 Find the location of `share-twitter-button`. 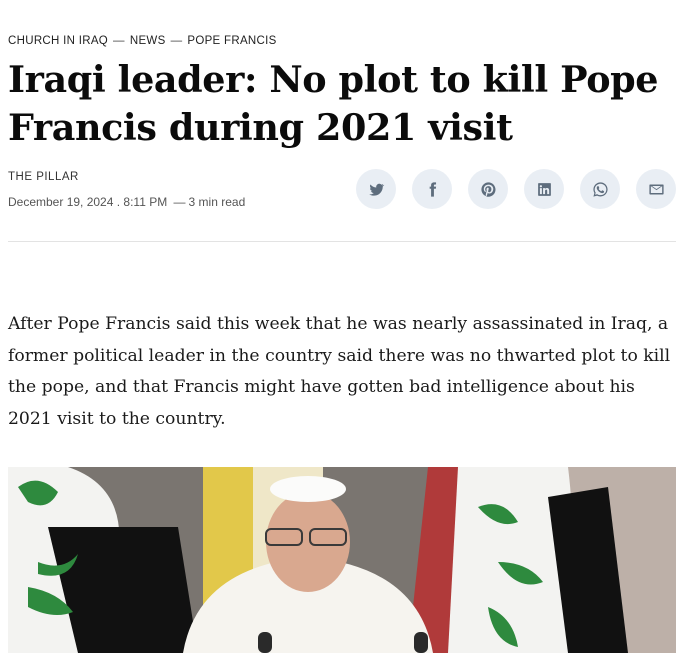

share-twitter-button is located at coordinates (376, 189).